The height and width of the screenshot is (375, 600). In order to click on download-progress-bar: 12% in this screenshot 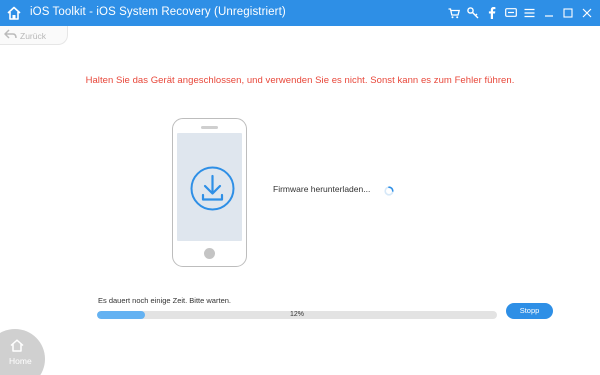, I will do `click(297, 315)`.